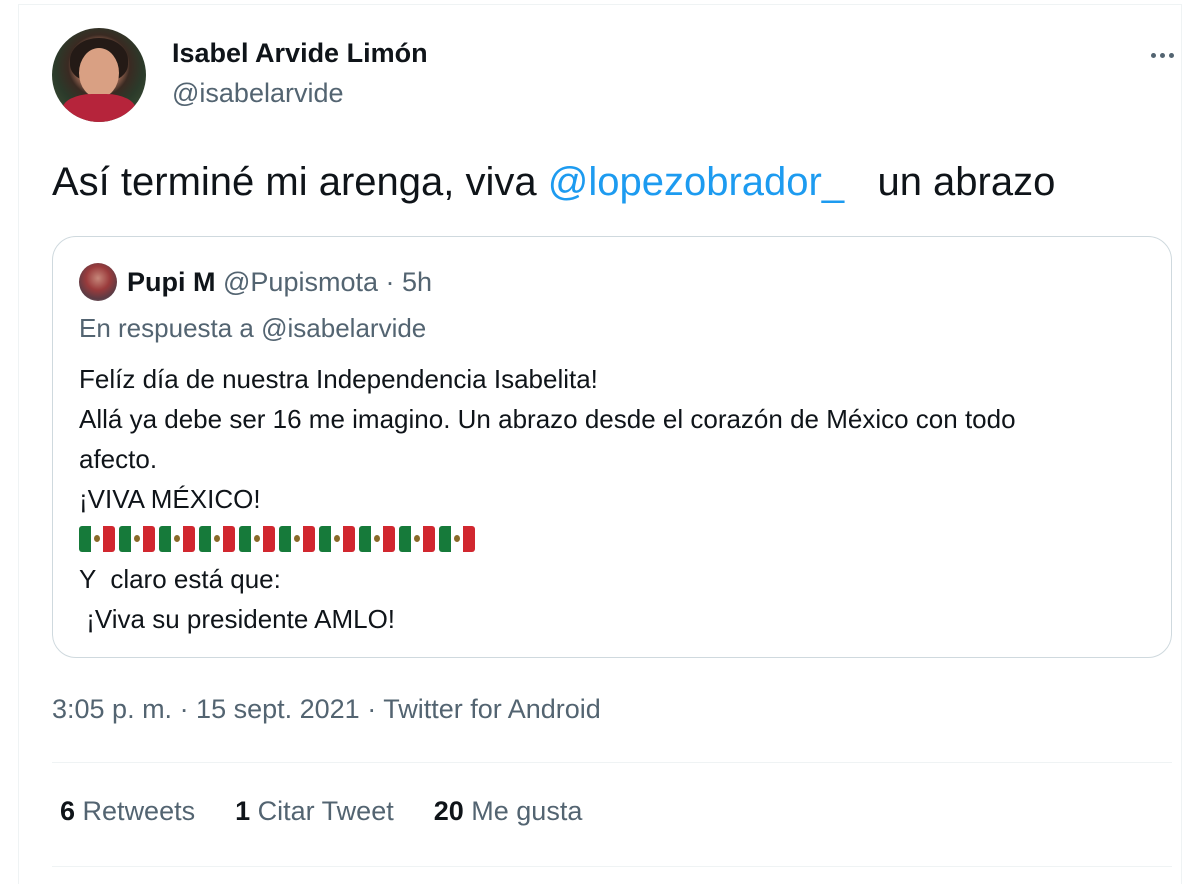 The image size is (1200, 884). What do you see at coordinates (527, 811) in the screenshot?
I see `likes-label: Me gusta` at bounding box center [527, 811].